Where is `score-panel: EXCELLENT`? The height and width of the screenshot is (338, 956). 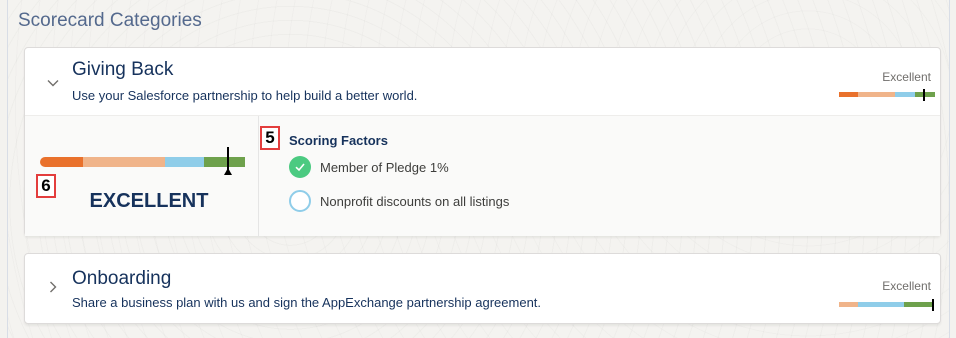
score-panel: EXCELLENT is located at coordinates (142, 176).